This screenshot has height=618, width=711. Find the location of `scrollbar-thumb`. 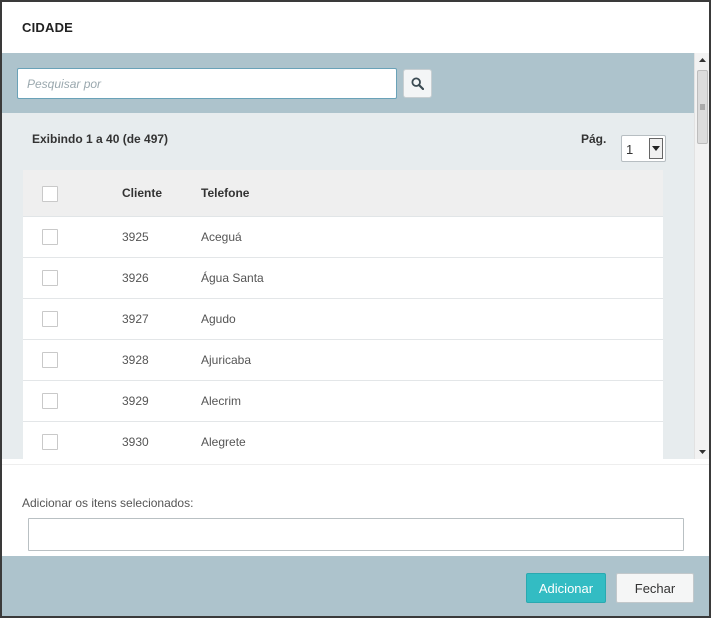

scrollbar-thumb is located at coordinates (702, 107).